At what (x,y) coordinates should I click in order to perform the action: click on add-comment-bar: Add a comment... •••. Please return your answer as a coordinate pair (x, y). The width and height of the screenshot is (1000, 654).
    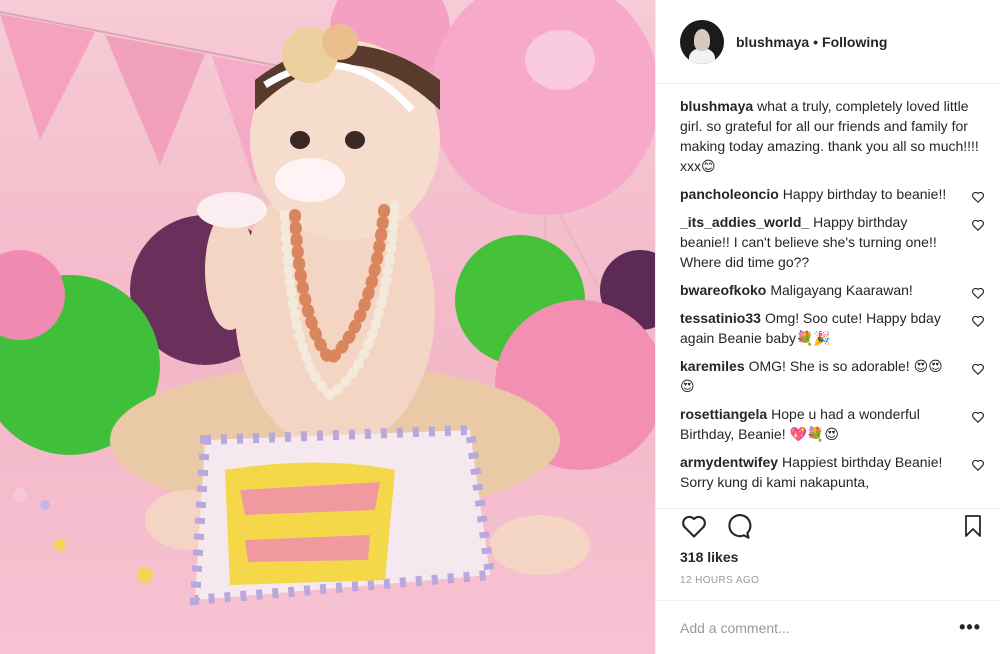
    Looking at the image, I should click on (828, 627).